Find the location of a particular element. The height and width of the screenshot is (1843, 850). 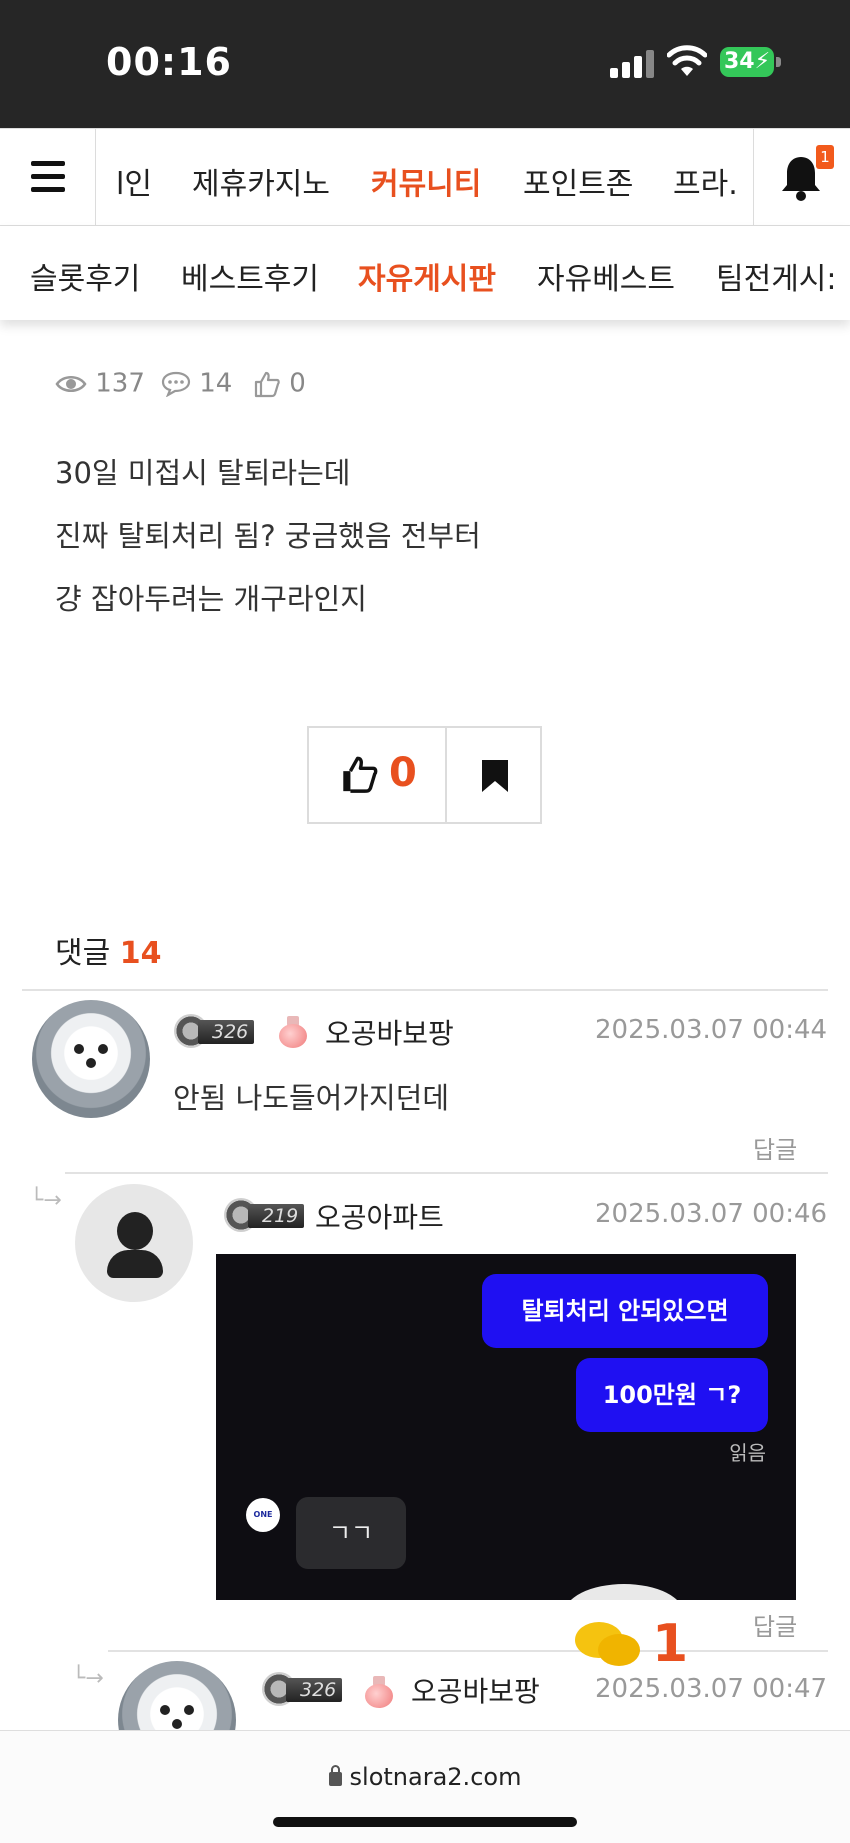

bookmark-button is located at coordinates (493, 775).